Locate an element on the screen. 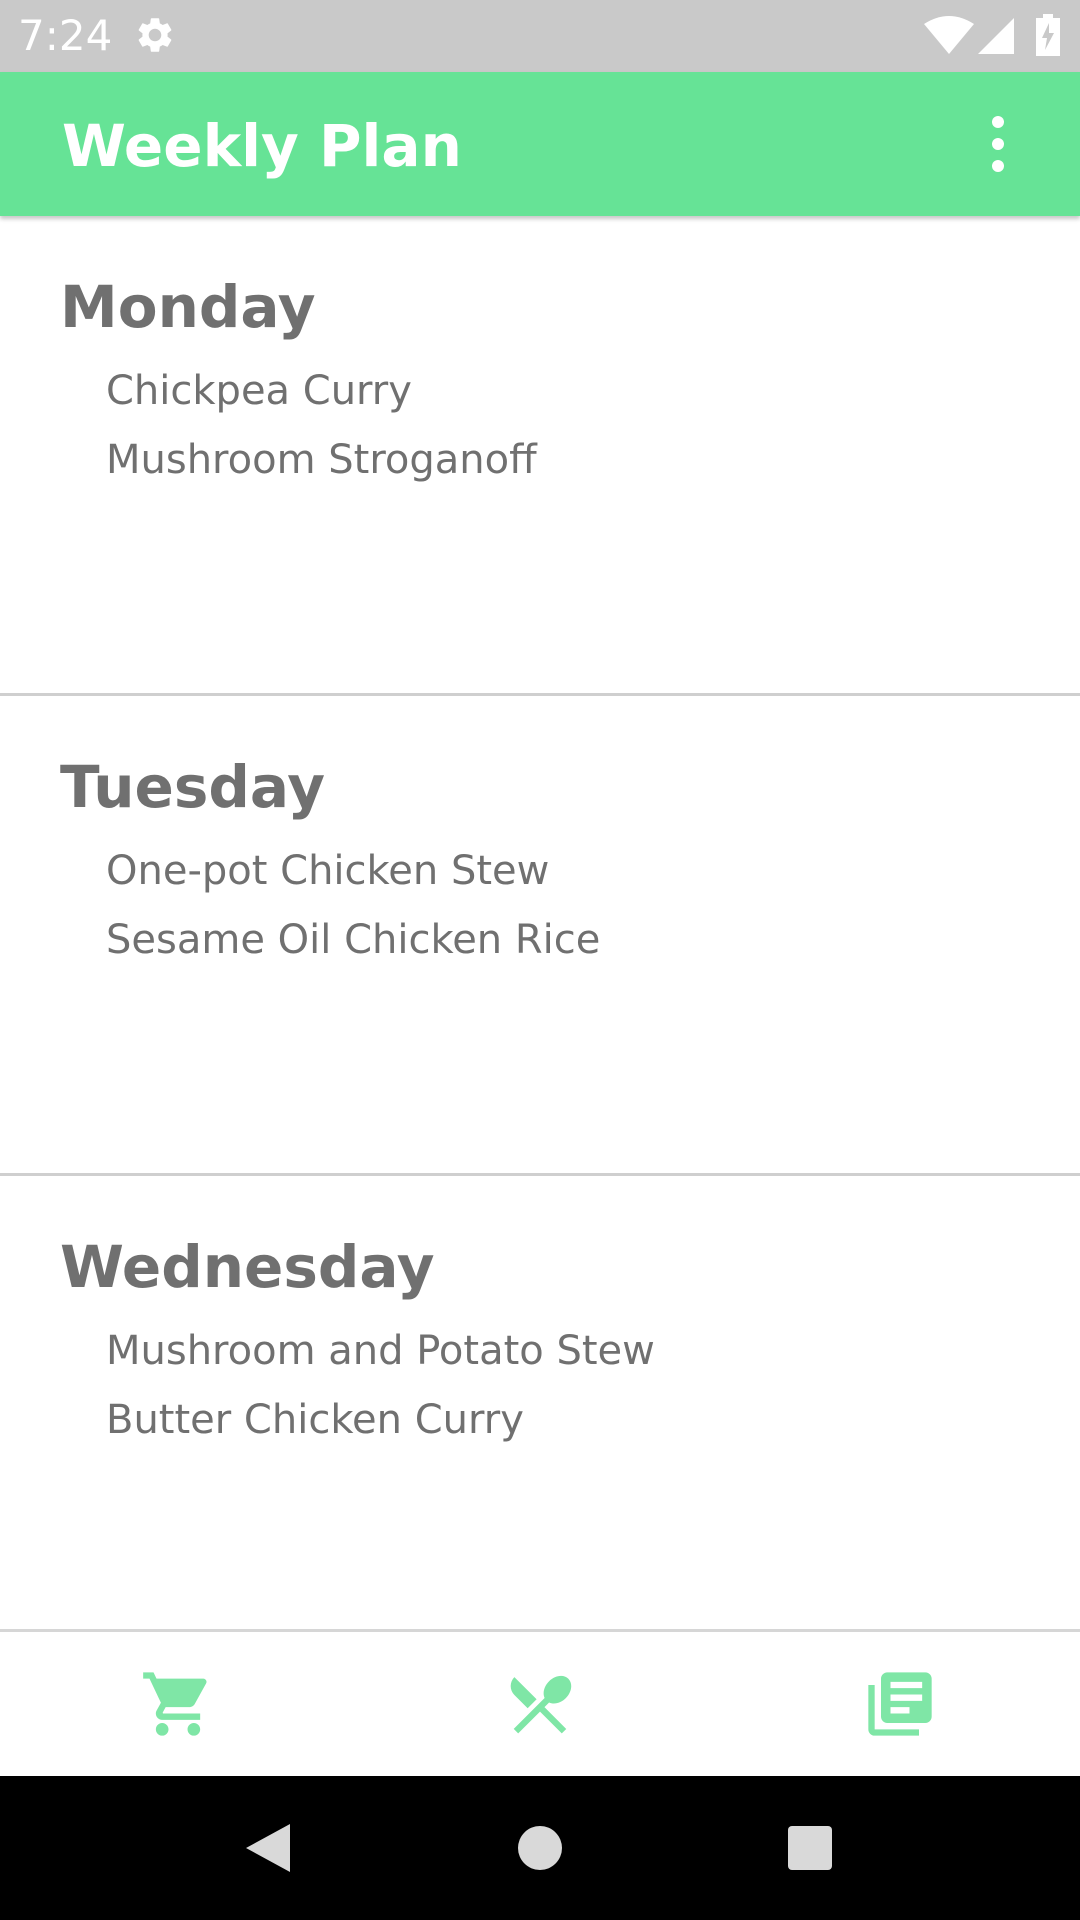 The width and height of the screenshot is (1080, 1920). settings-gear-icon is located at coordinates (155, 35).